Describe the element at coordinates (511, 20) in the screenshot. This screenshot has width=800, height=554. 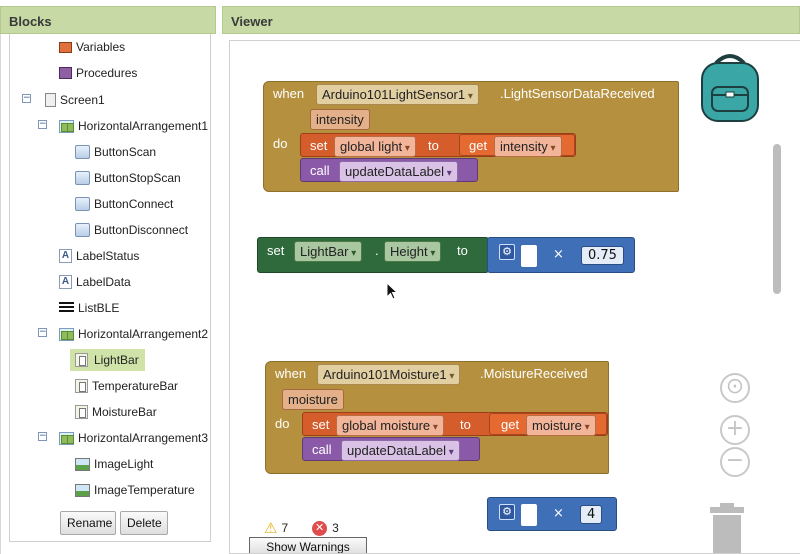
I see `viewer-panel-header: Viewer` at that location.